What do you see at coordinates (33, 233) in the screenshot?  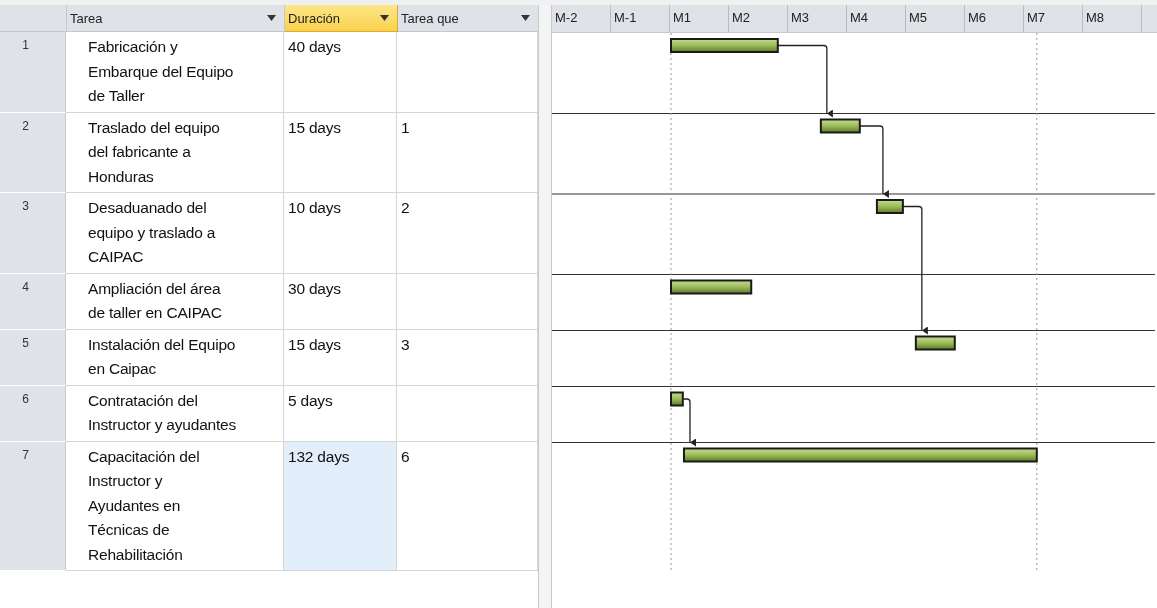 I see `row-number: 3` at bounding box center [33, 233].